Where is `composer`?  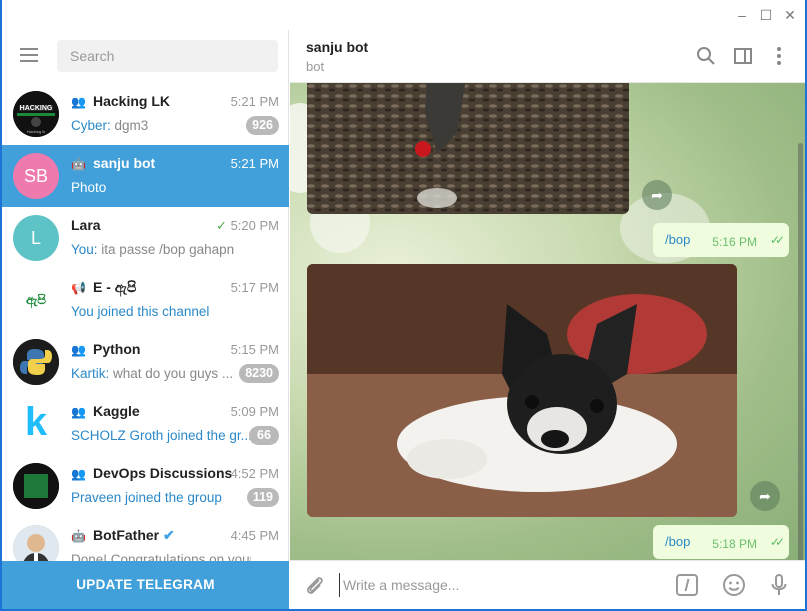
composer is located at coordinates (547, 584).